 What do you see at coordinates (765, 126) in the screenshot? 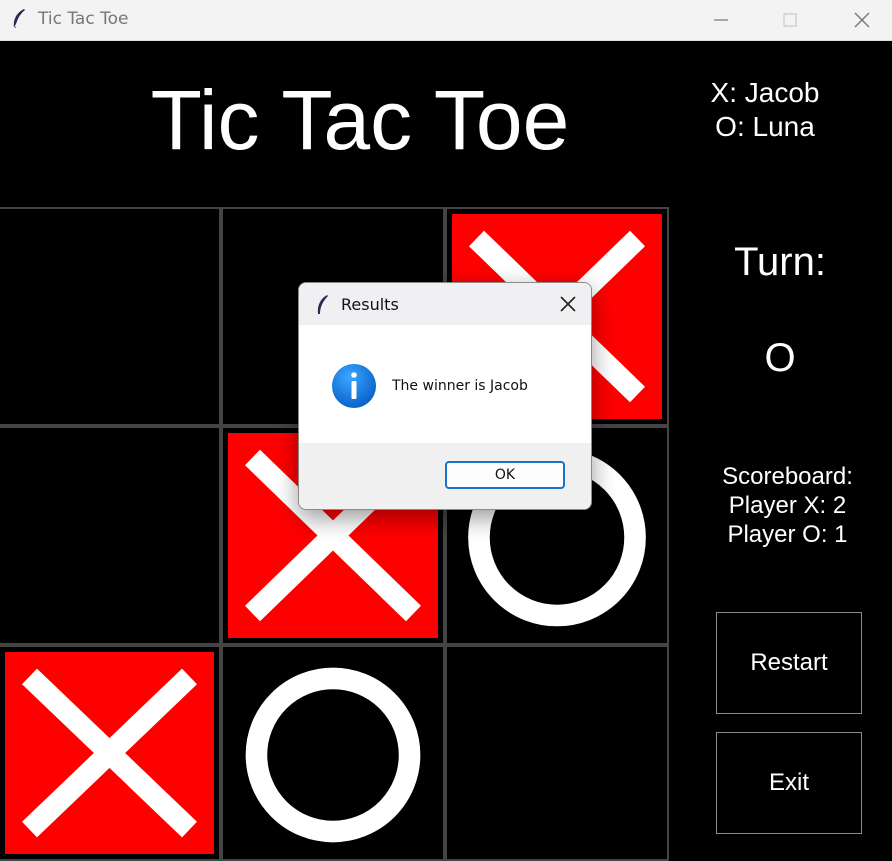
I see `player-o-name: O: Luna` at bounding box center [765, 126].